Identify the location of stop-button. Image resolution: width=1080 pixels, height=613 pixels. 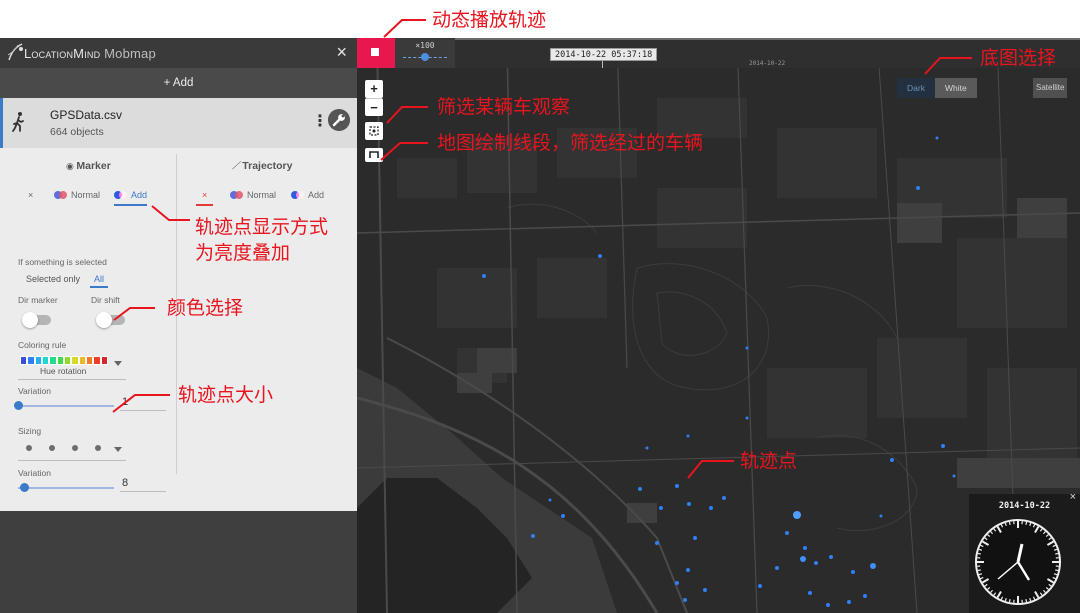
(376, 53).